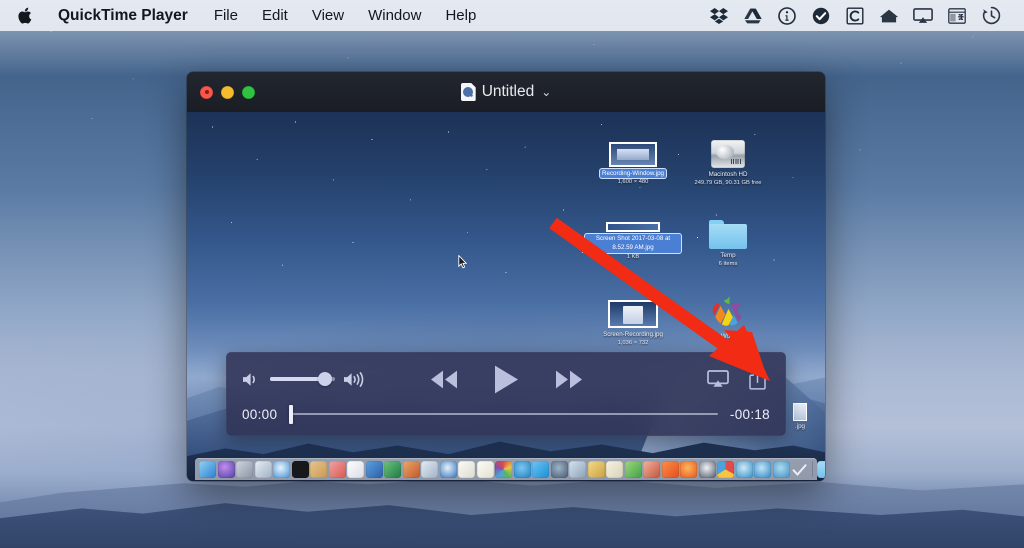  What do you see at coordinates (546, 92) in the screenshot?
I see `chevron-down-icon: ⌄` at bounding box center [546, 92].